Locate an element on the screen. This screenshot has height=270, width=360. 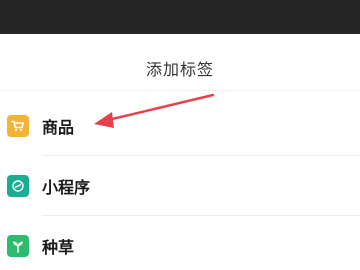
divider is located at coordinates (180, 90).